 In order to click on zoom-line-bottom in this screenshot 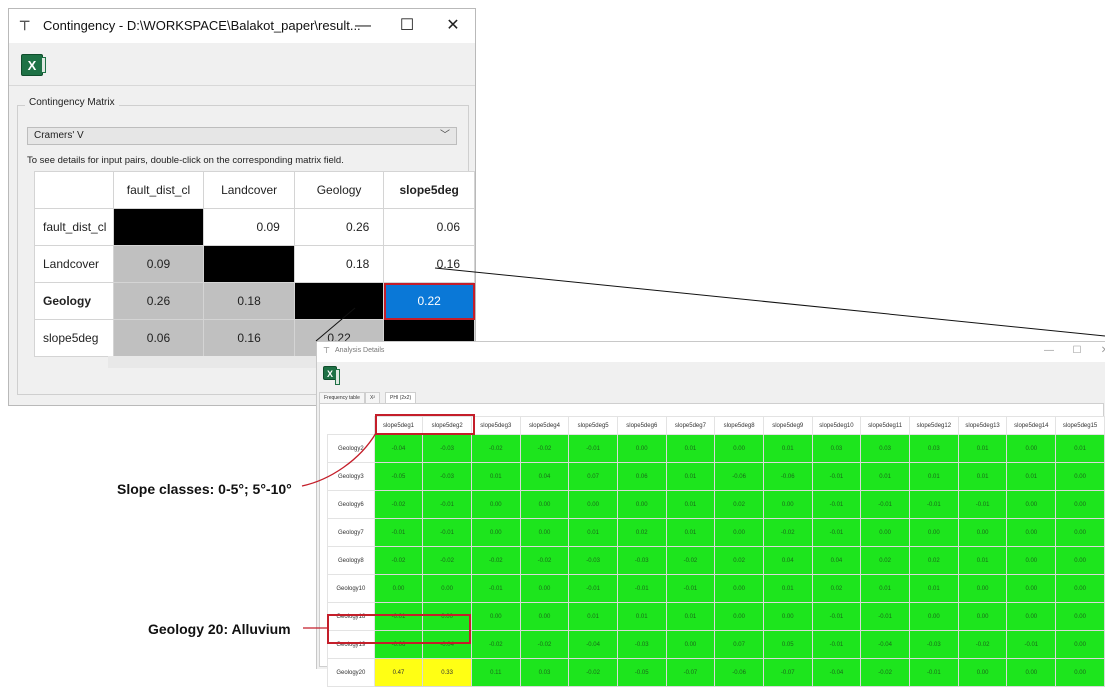, I will do `click(335, 324)`.